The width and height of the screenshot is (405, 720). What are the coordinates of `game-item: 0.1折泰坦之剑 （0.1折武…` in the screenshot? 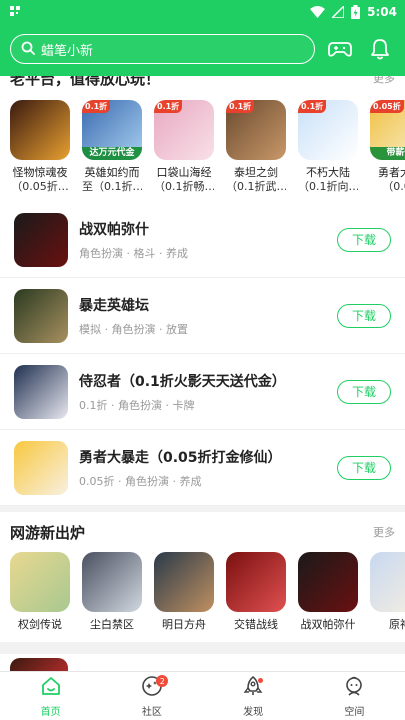 It's located at (256, 147).